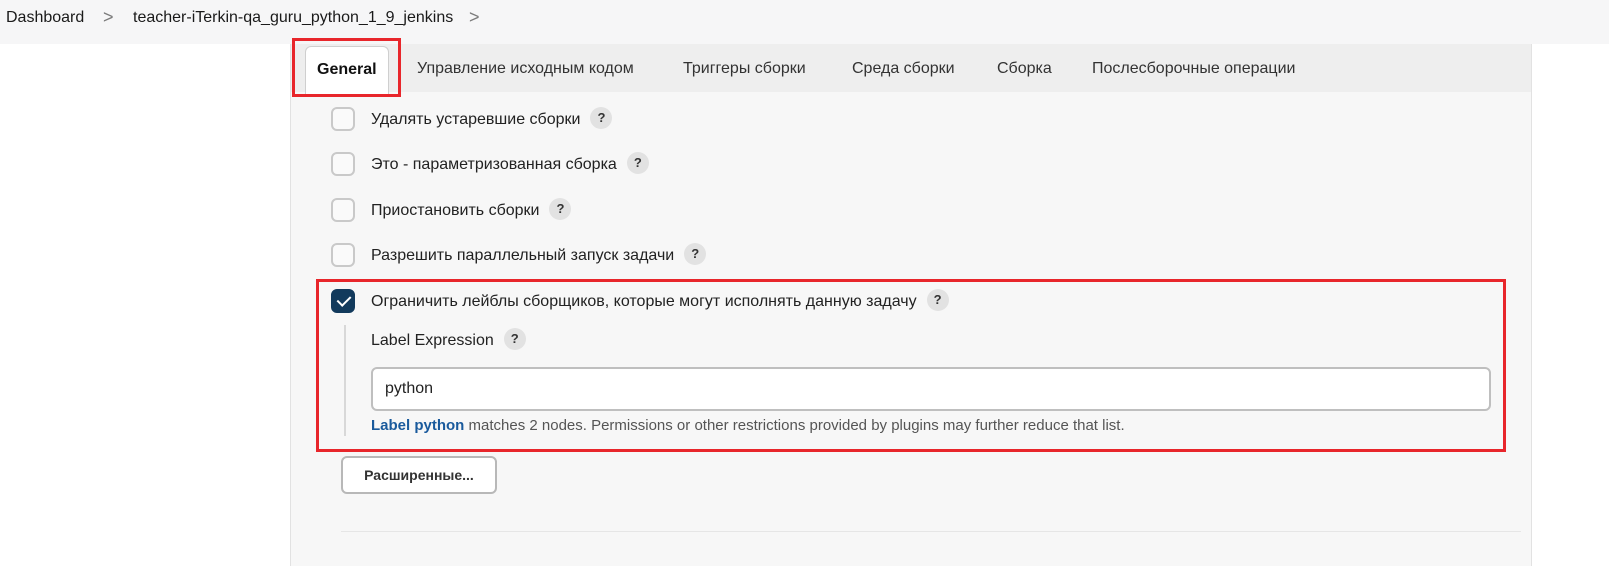  I want to click on section-divider, so click(931, 531).